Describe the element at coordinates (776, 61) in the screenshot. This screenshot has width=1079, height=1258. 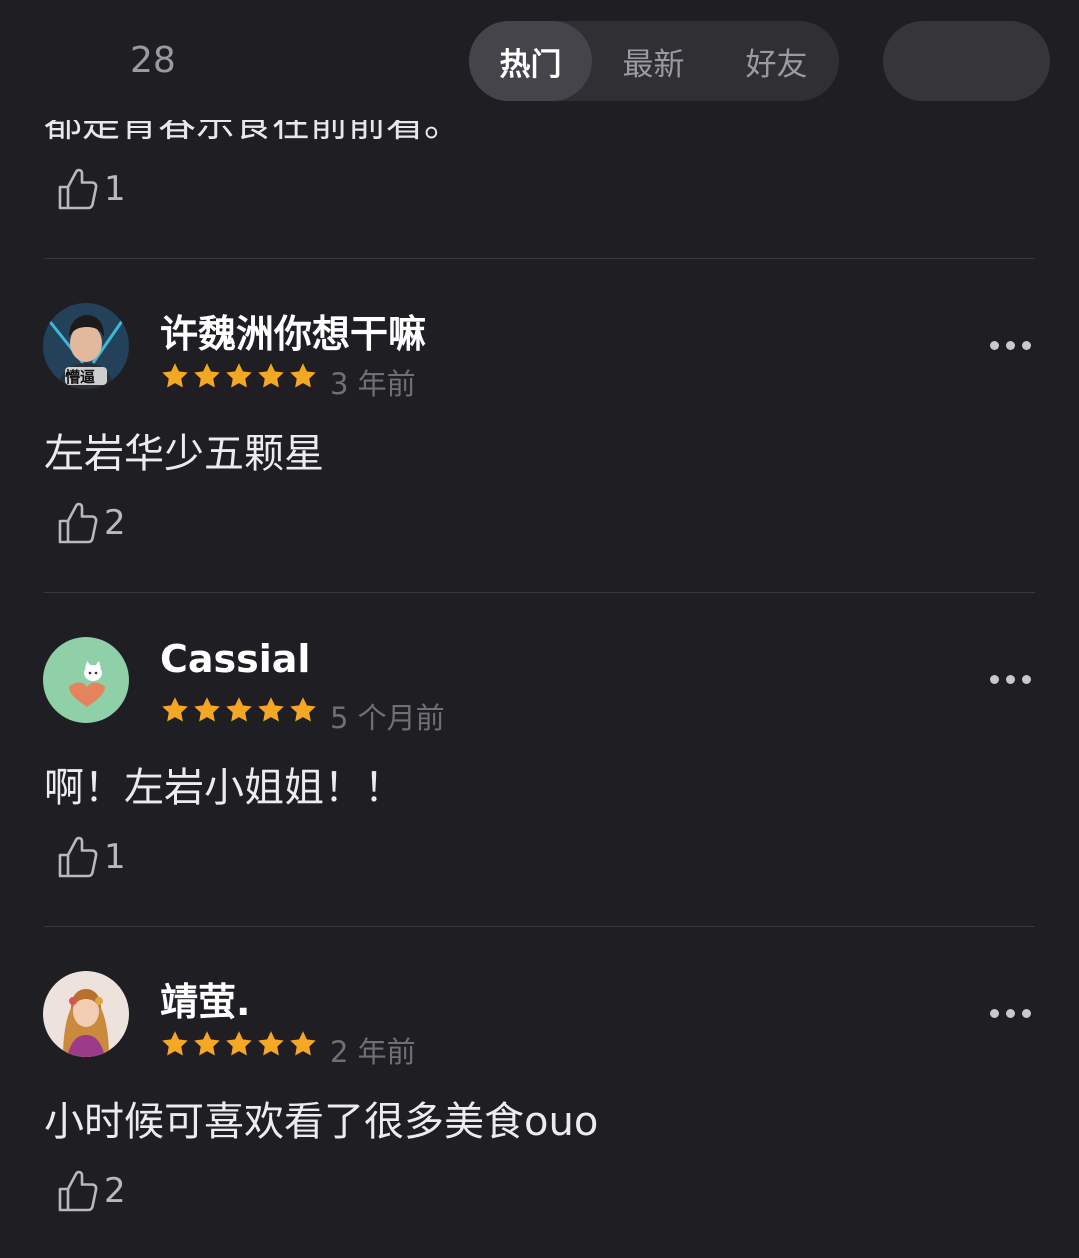
I see `tab-friends: 好友` at that location.